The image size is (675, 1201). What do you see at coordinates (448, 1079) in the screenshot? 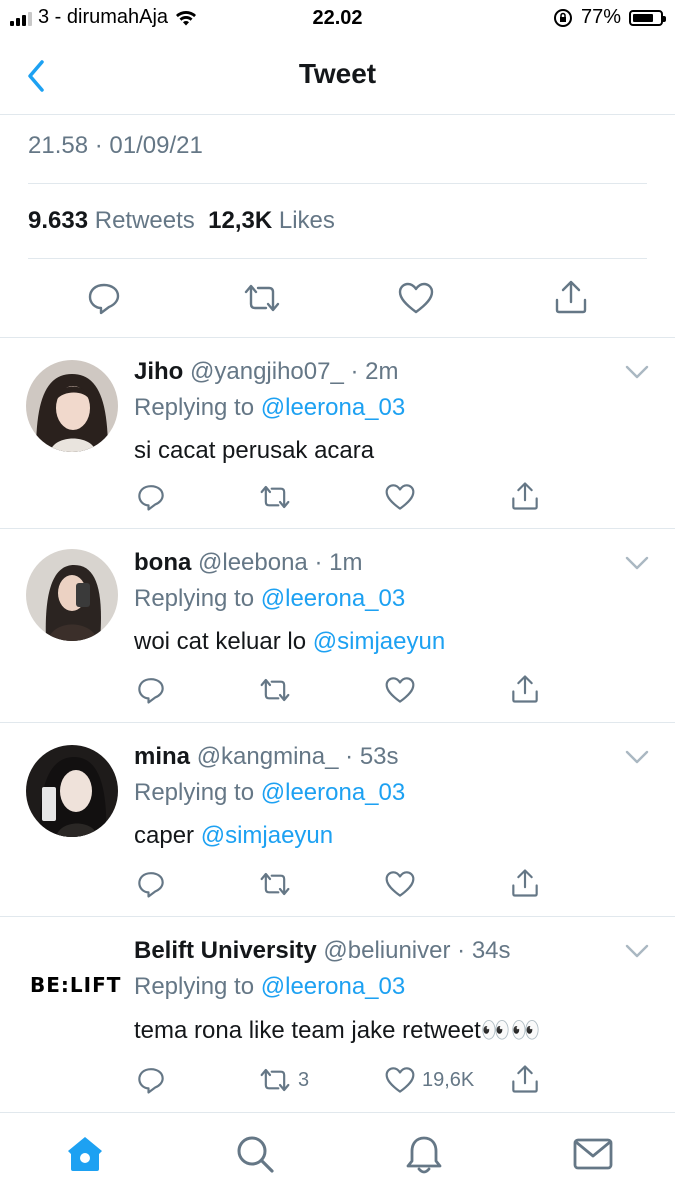
I see `like-count: 19,6K` at bounding box center [448, 1079].